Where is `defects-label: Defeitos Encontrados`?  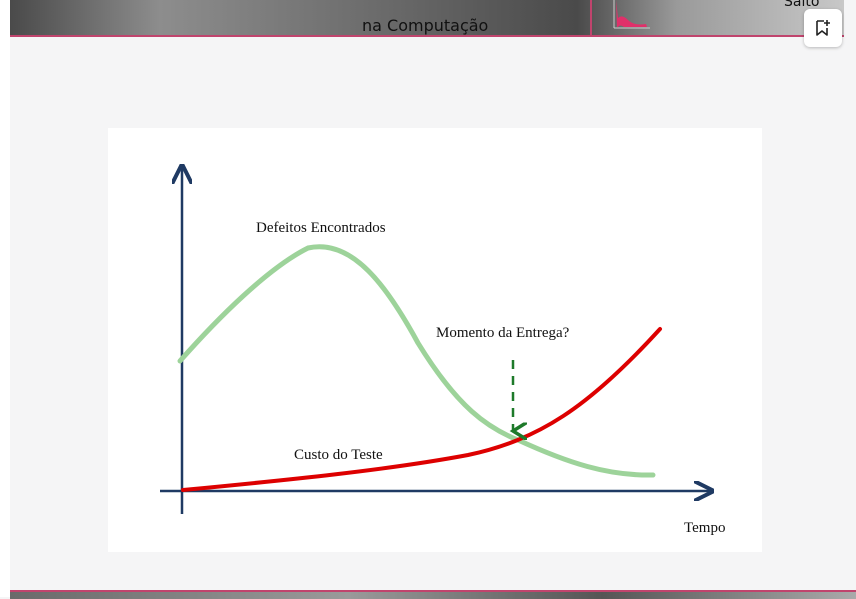 defects-label: Defeitos Encontrados is located at coordinates (321, 228).